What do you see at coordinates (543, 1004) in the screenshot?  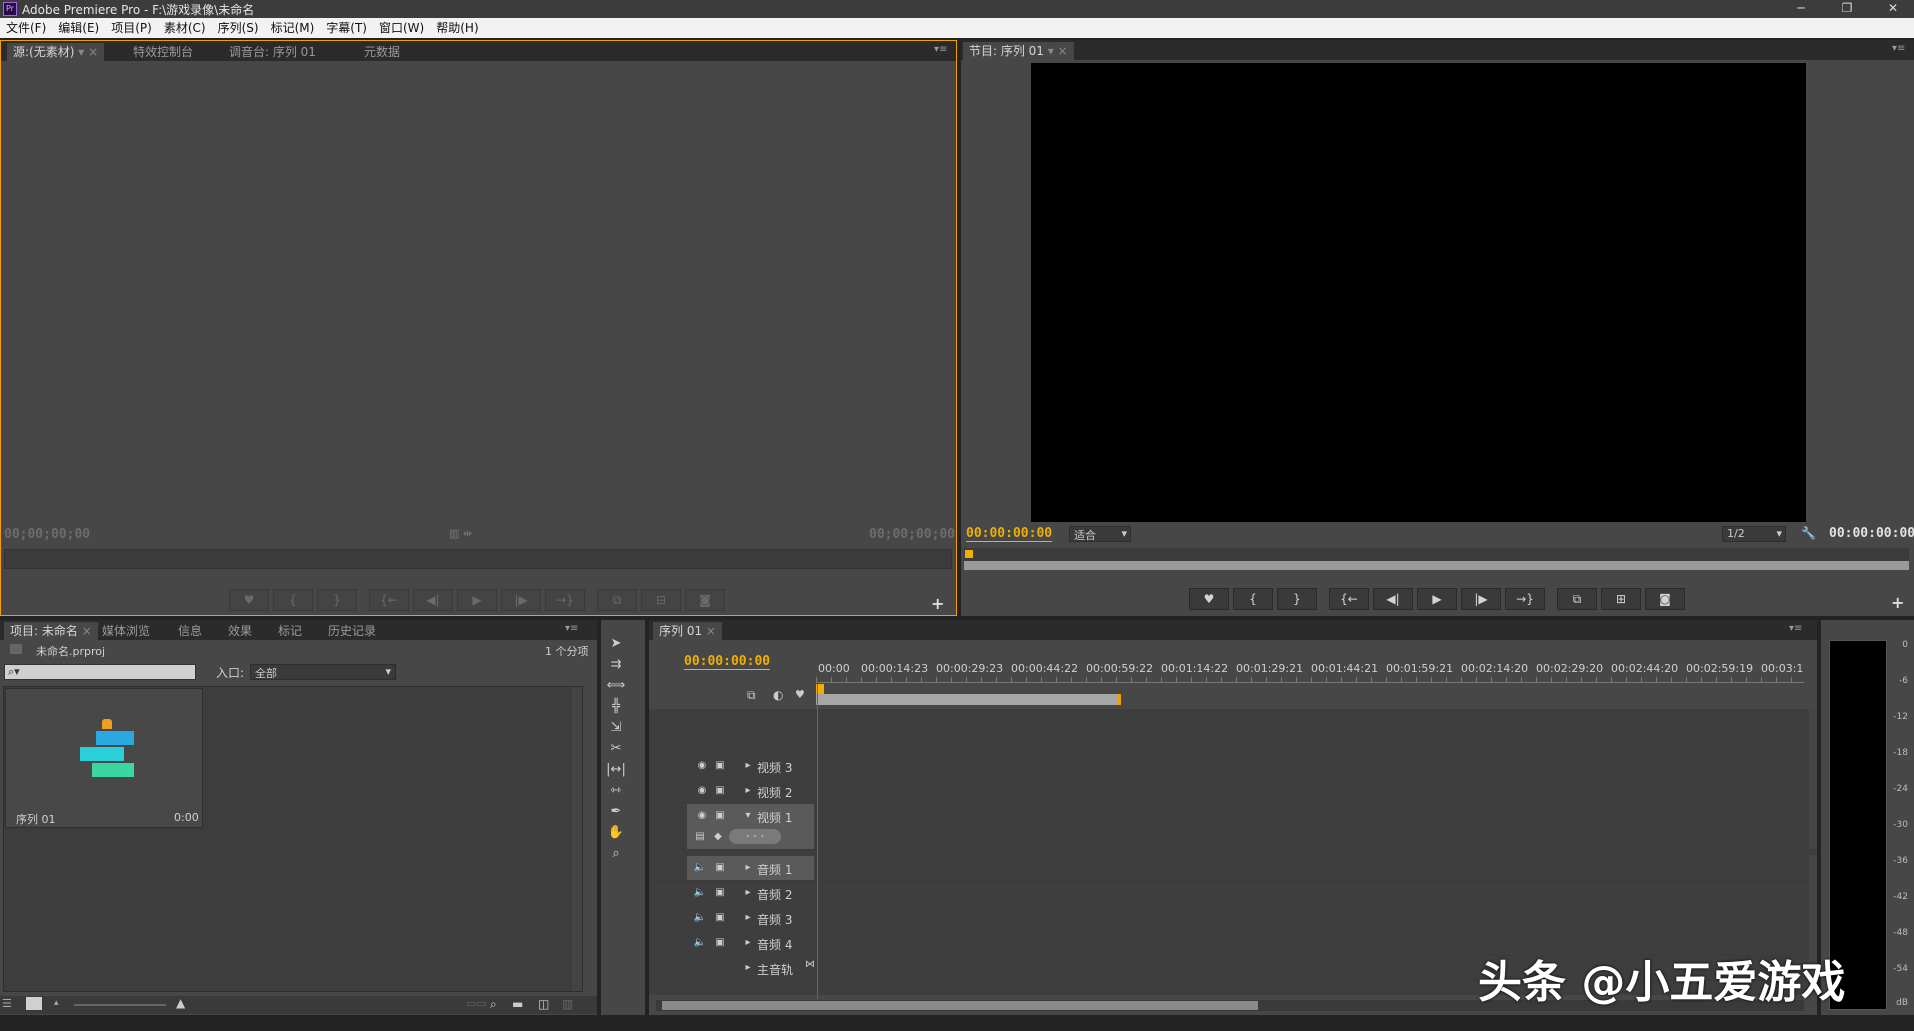 I see `new-item-icon: ◫` at bounding box center [543, 1004].